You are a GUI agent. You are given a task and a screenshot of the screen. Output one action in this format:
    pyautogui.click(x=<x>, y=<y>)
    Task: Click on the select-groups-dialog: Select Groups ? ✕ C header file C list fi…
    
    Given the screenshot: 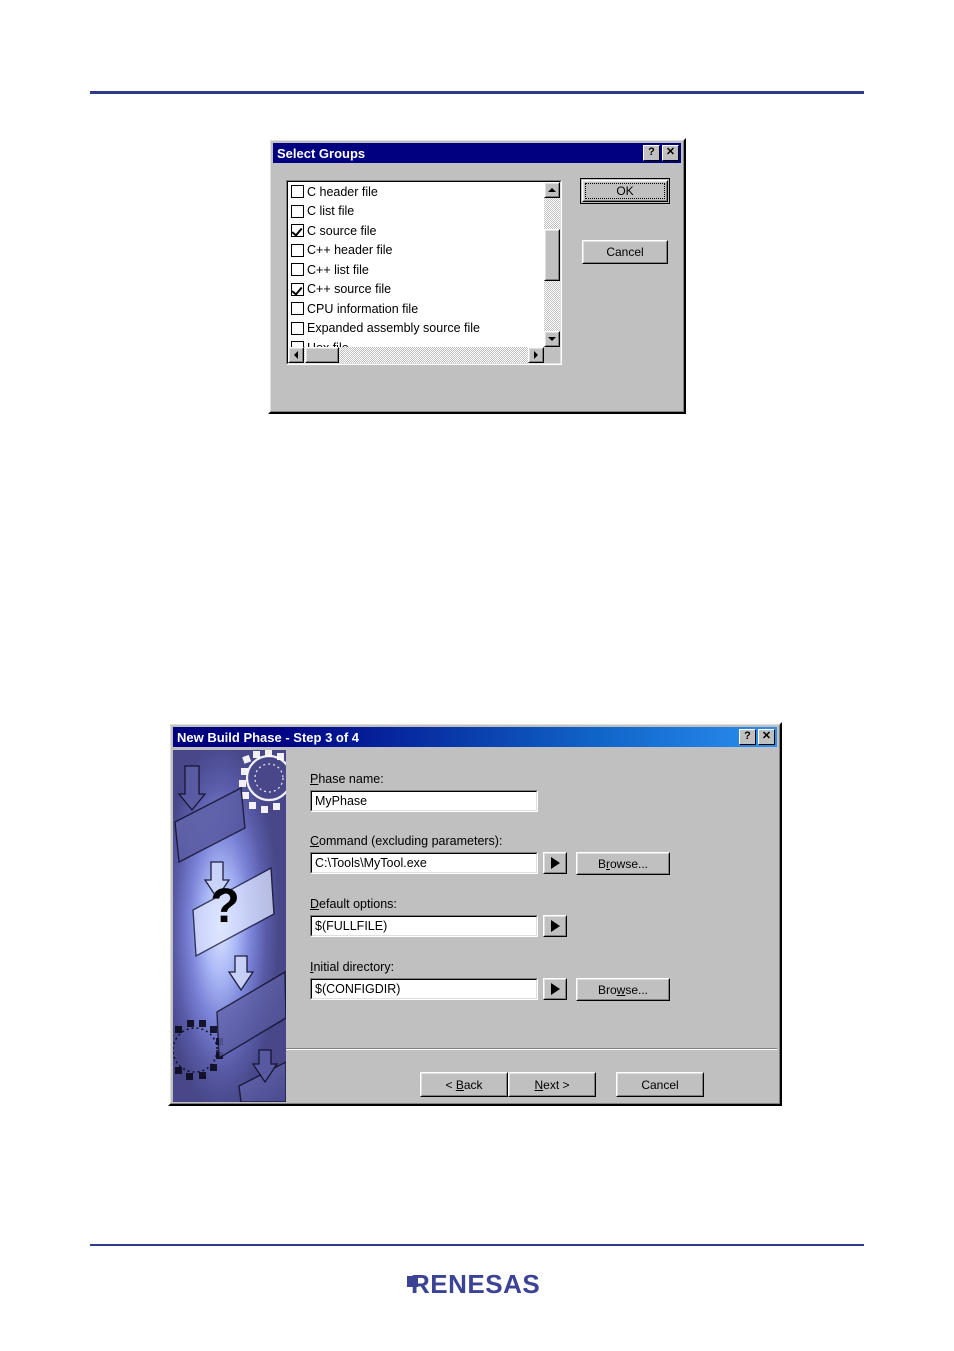 What is the action you would take?
    pyautogui.click(x=477, y=276)
    